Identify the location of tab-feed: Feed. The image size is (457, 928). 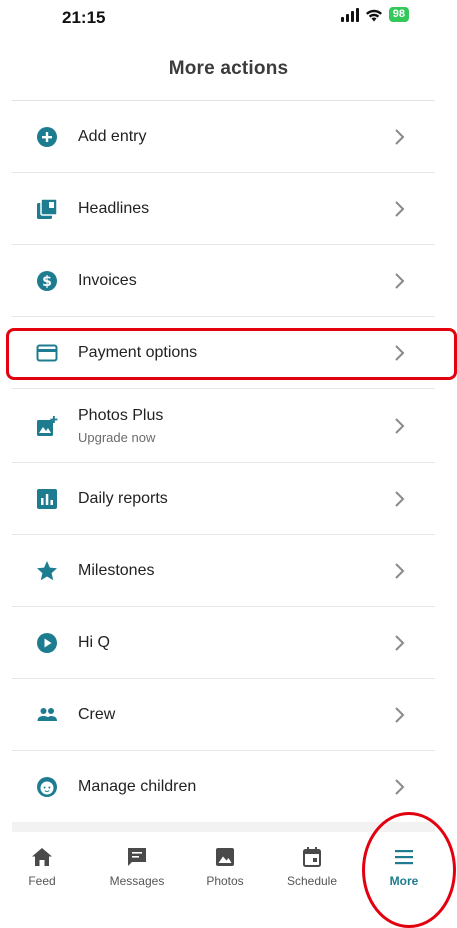
(42, 867).